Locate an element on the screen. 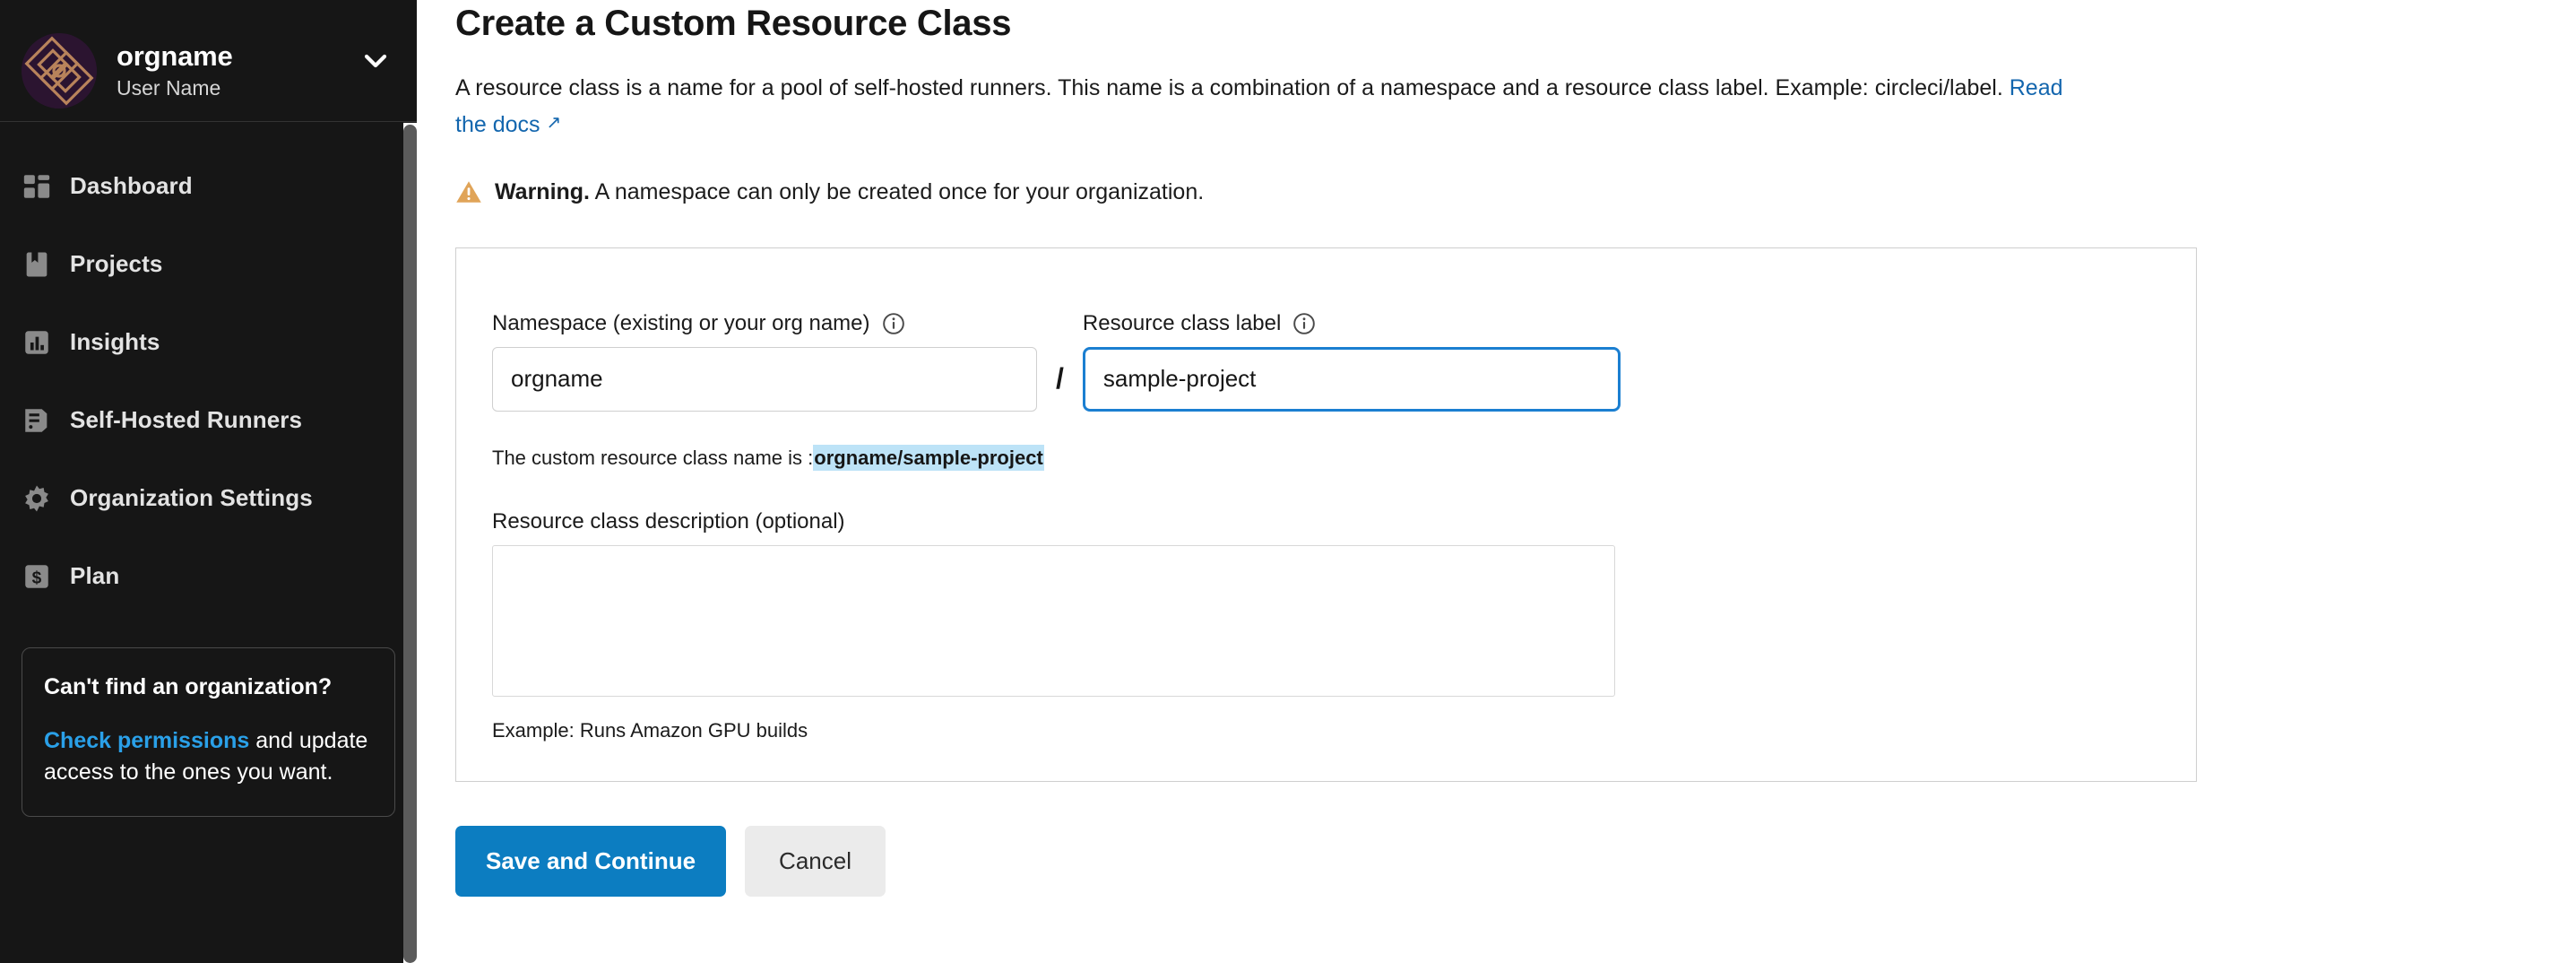 The height and width of the screenshot is (963, 2576). server-runner-icon is located at coordinates (37, 420).